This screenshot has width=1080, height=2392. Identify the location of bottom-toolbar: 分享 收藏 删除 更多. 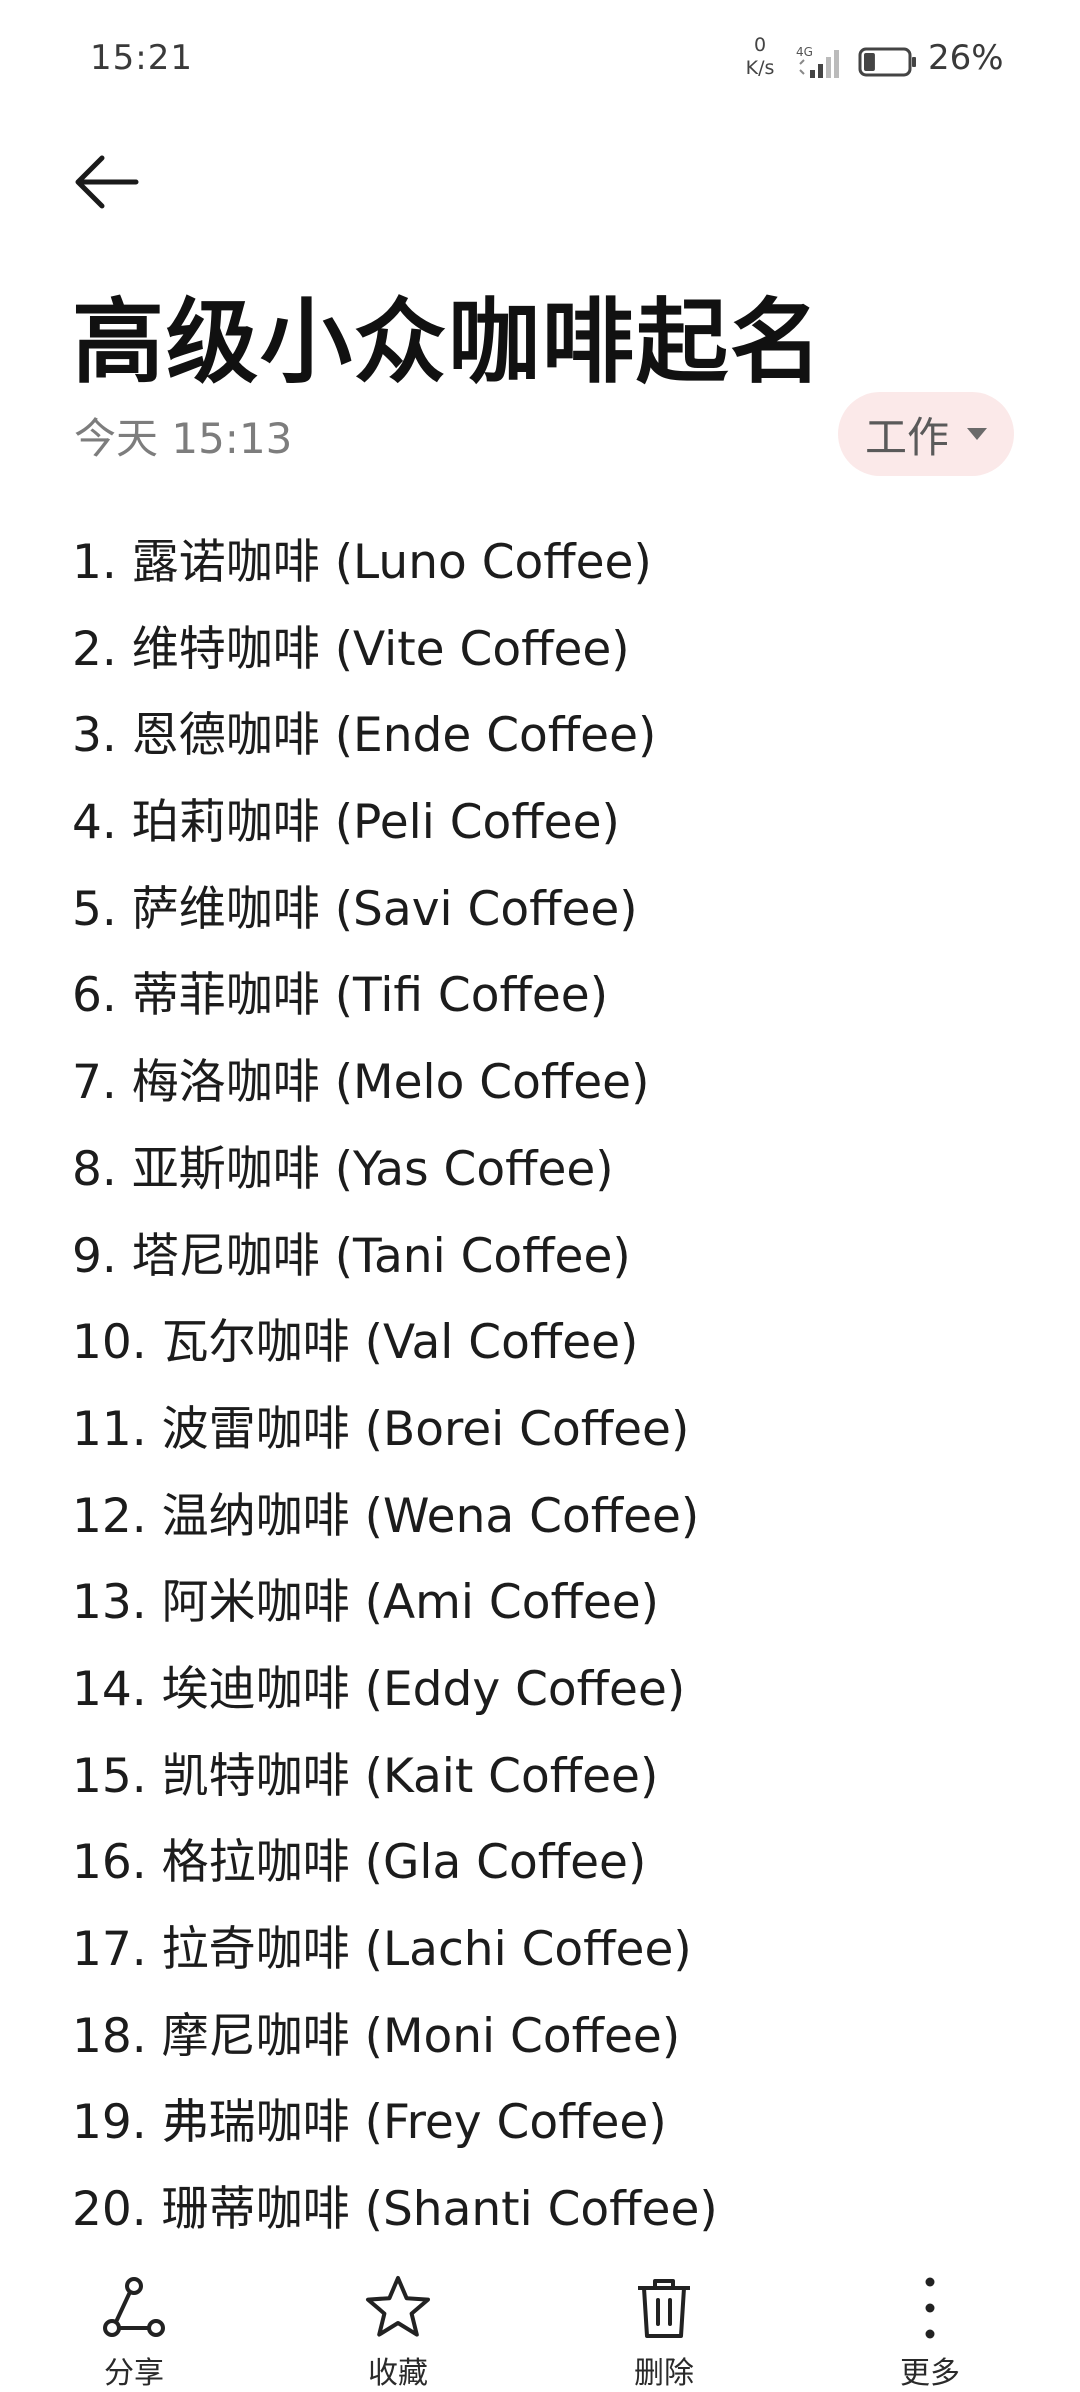
(540, 2327).